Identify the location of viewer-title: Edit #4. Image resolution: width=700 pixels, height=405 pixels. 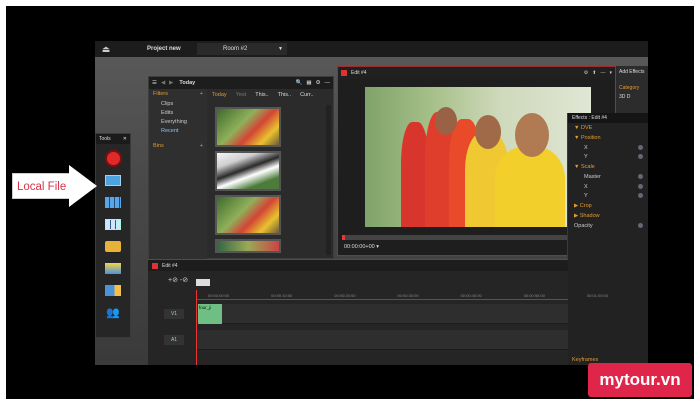
(359, 73).